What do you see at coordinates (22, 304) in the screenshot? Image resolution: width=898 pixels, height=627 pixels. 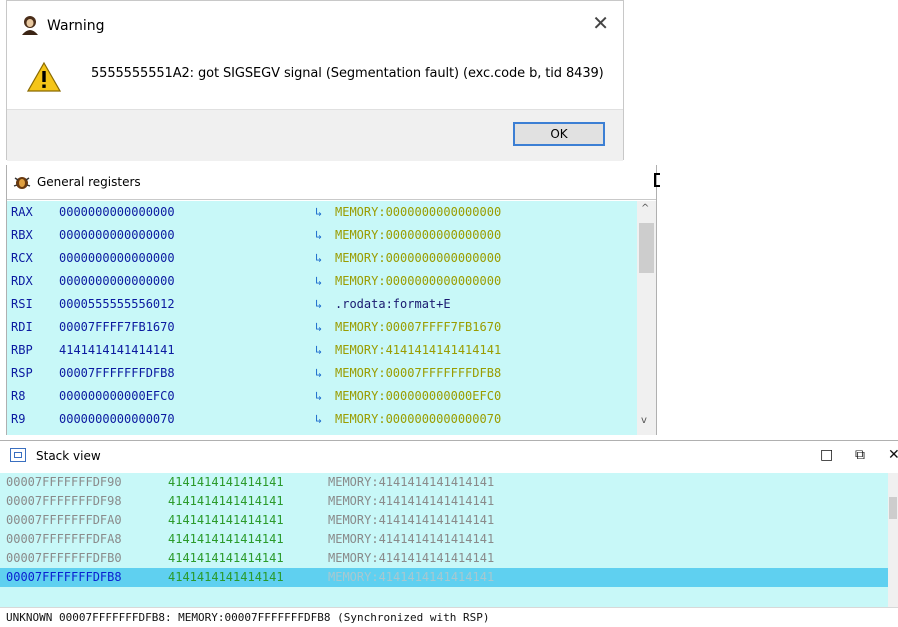 I see `register-name: RSI` at bounding box center [22, 304].